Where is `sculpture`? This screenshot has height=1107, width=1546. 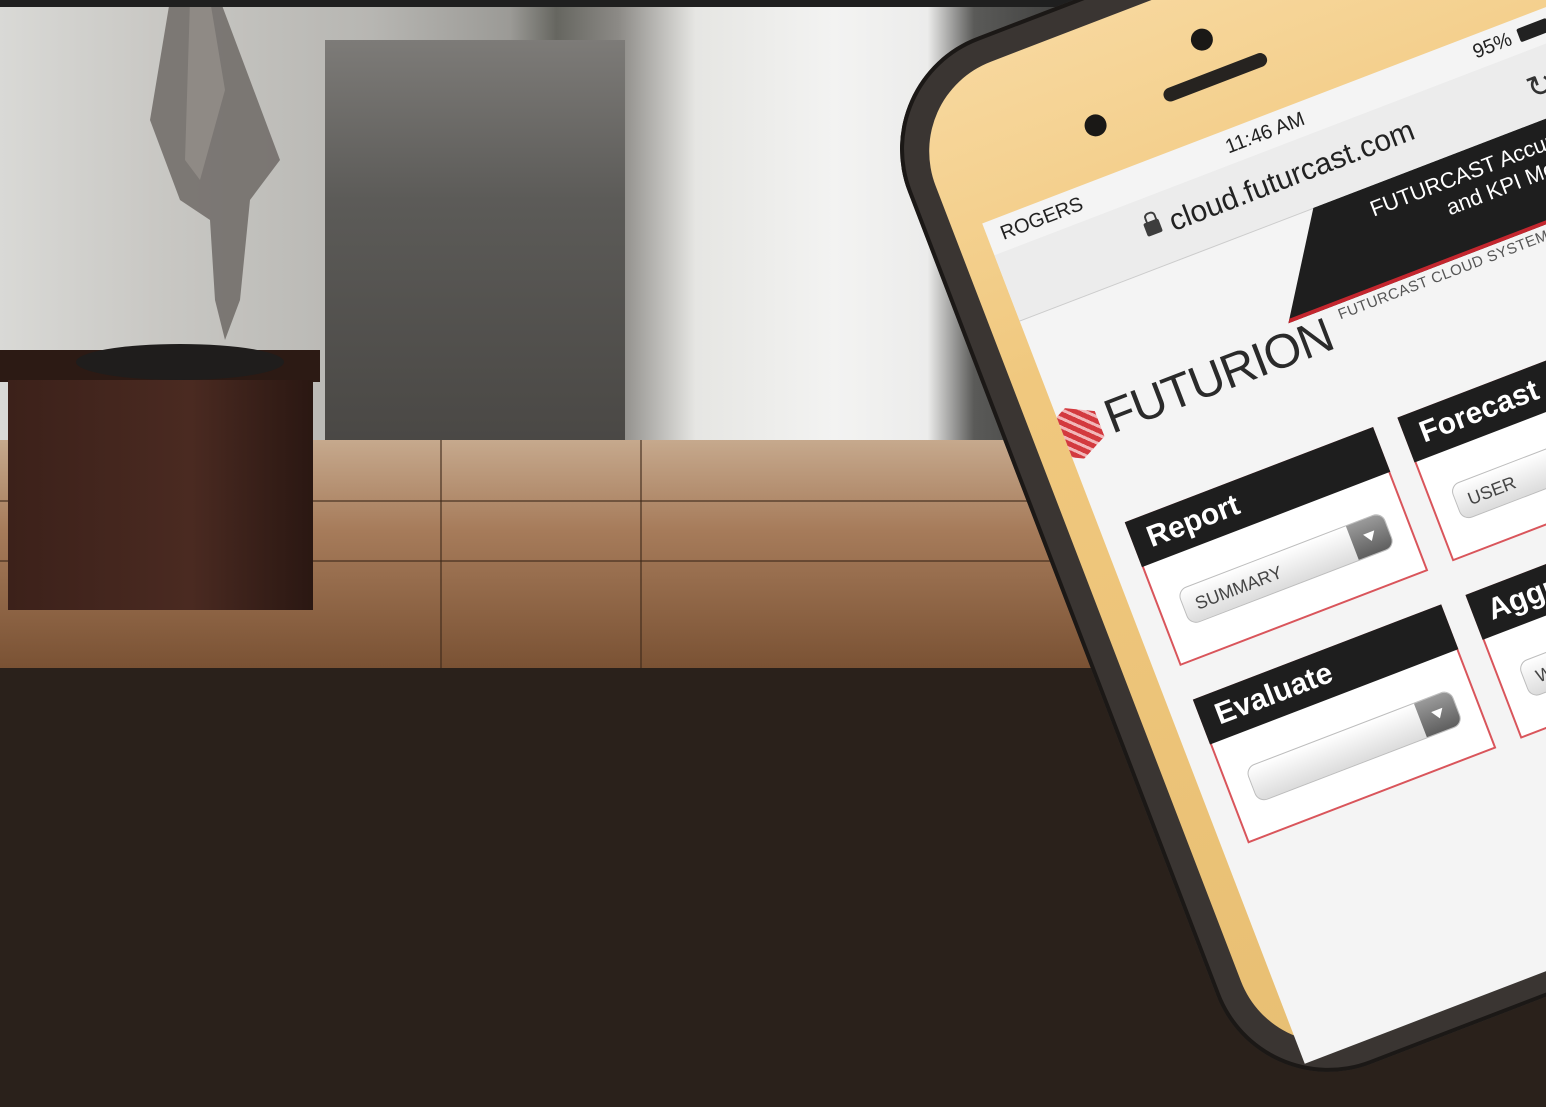 sculpture is located at coordinates (215, 170).